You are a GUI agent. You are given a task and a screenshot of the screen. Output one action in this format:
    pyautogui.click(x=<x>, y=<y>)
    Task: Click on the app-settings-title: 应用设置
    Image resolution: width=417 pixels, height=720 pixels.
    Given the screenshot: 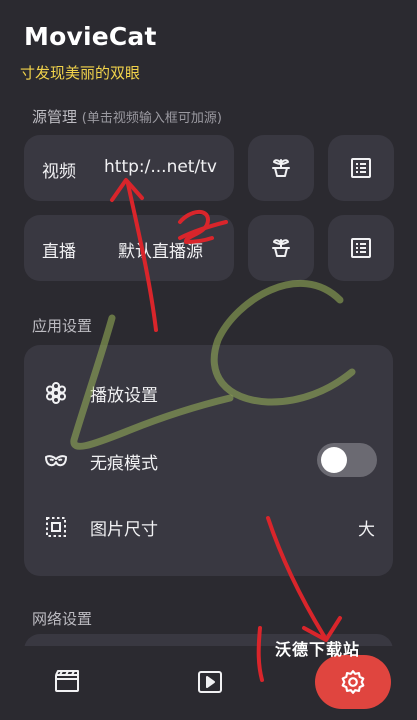 What is the action you would take?
    pyautogui.click(x=62, y=326)
    